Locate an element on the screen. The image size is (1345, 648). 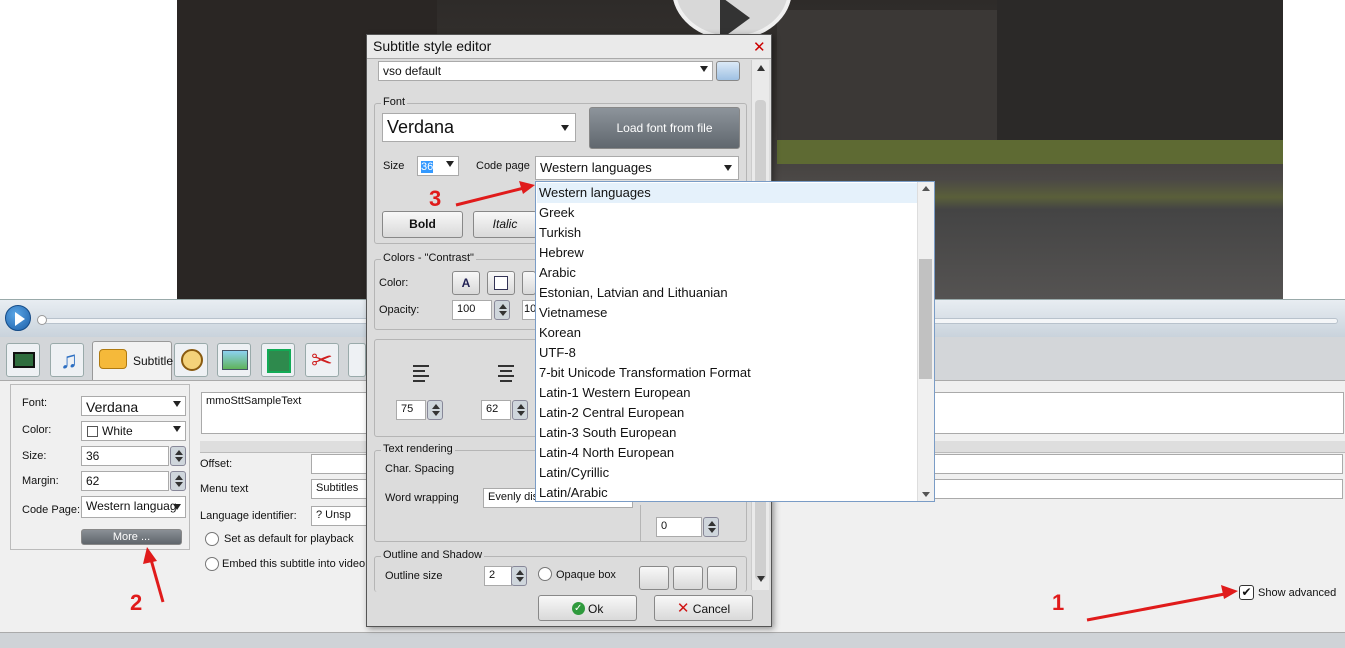
annotation-3: 3 is located at coordinates (435, 198).